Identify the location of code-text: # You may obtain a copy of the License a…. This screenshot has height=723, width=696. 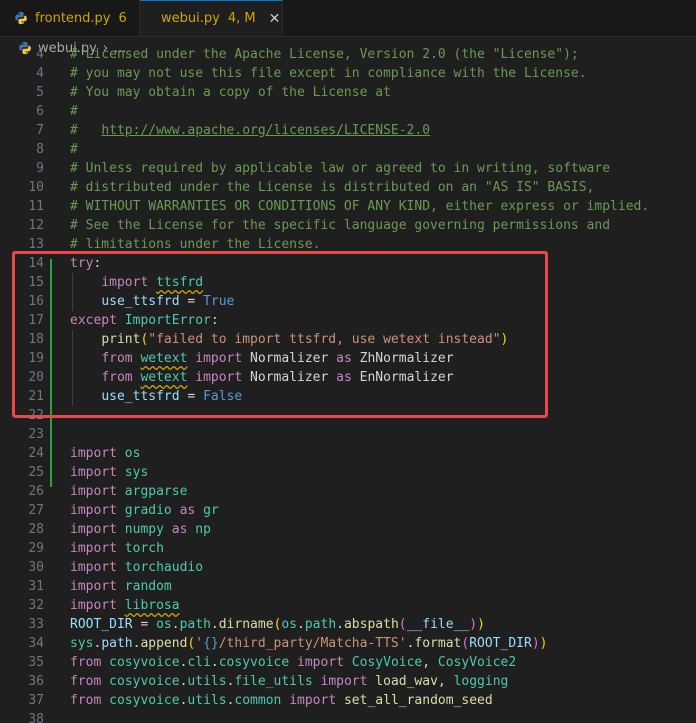
(230, 92).